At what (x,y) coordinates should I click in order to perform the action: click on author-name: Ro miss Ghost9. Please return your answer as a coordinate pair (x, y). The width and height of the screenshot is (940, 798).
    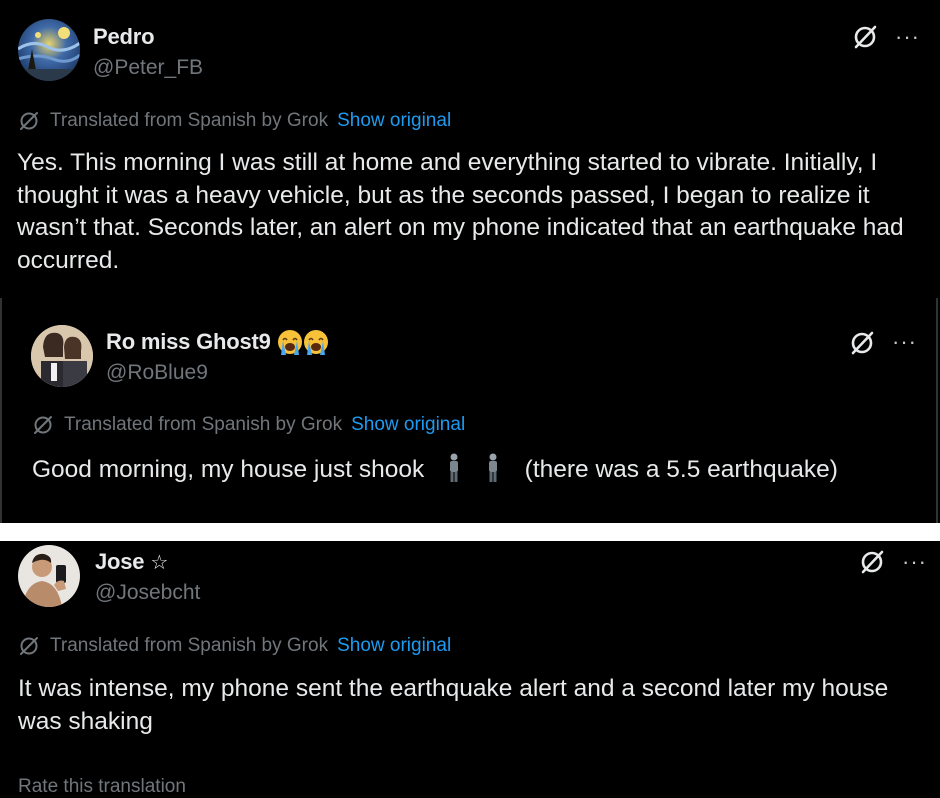
    Looking at the image, I should click on (217, 342).